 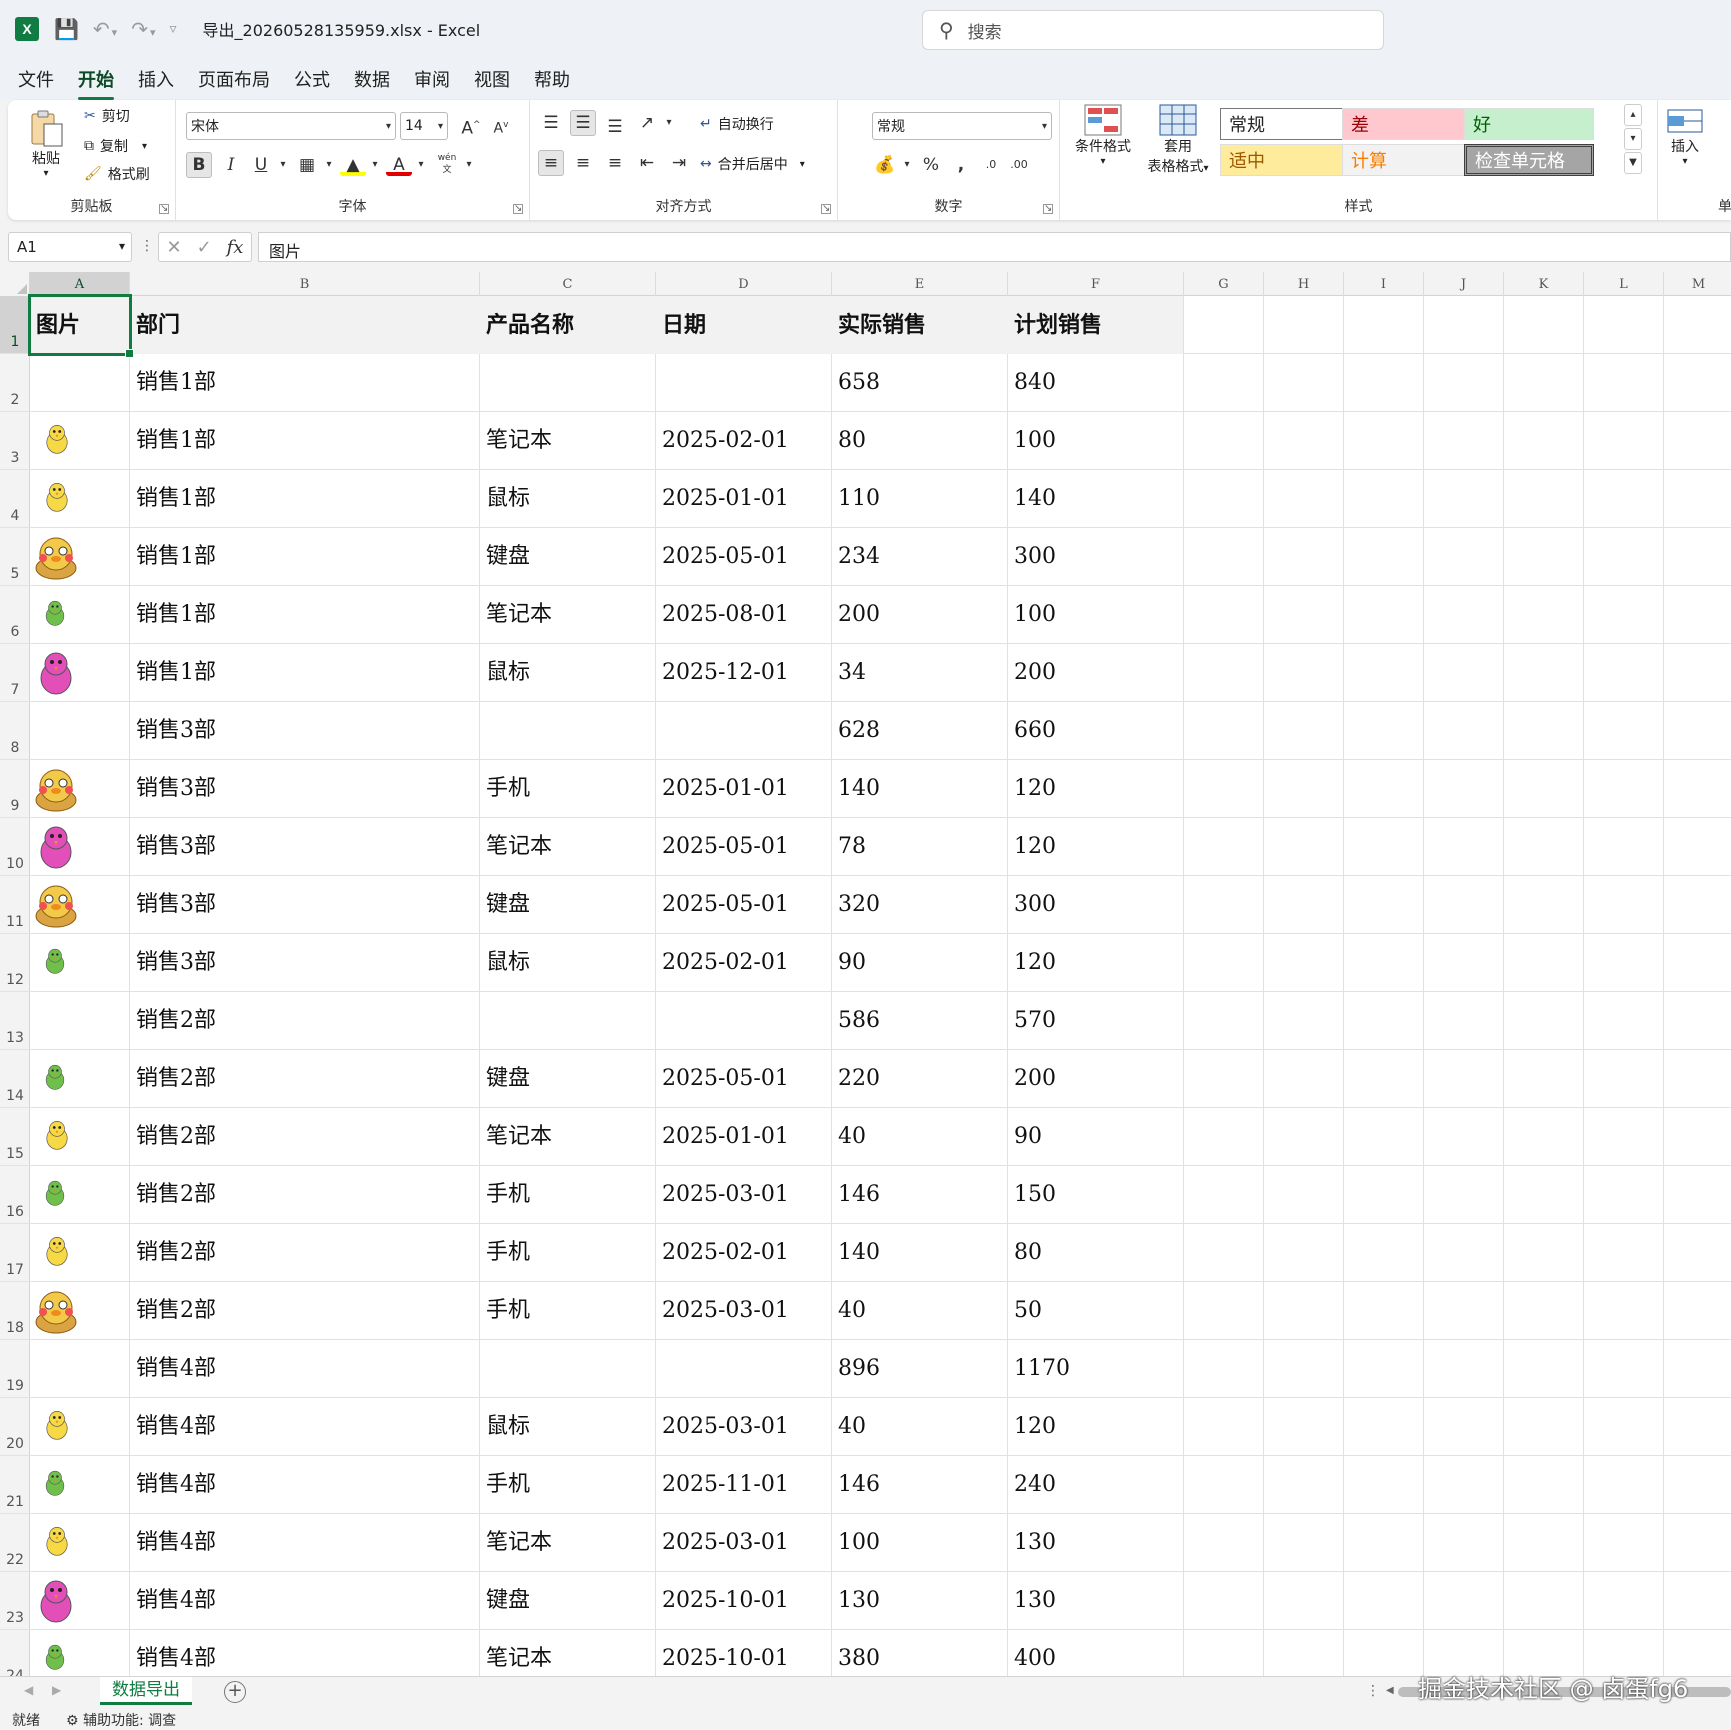 What do you see at coordinates (743, 1485) in the screenshot?
I see `table-cell: 2025-11-01` at bounding box center [743, 1485].